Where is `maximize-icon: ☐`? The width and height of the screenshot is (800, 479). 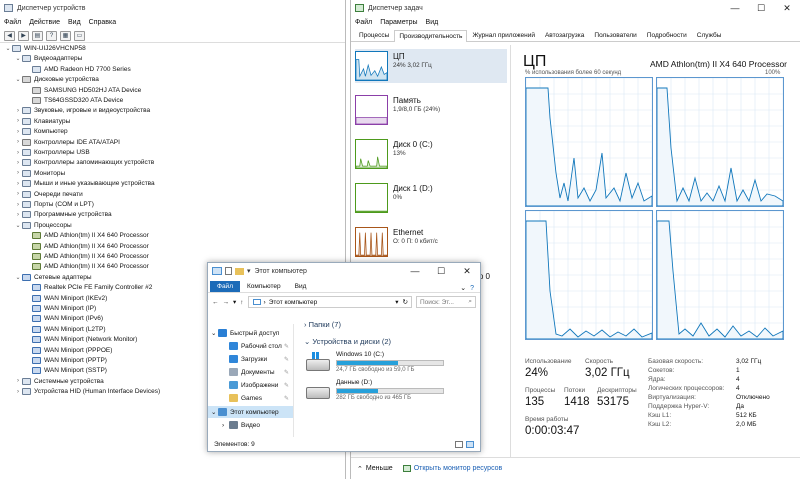
maximize-icon: ☐ is located at coordinates (761, 8).